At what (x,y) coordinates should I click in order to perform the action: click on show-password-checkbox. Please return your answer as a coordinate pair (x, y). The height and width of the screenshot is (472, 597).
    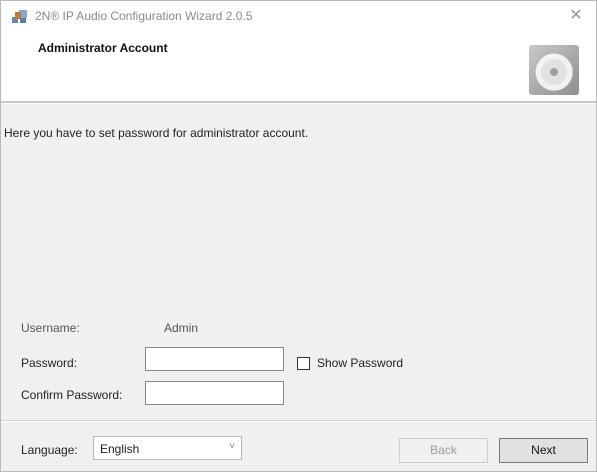
    Looking at the image, I should click on (303, 363).